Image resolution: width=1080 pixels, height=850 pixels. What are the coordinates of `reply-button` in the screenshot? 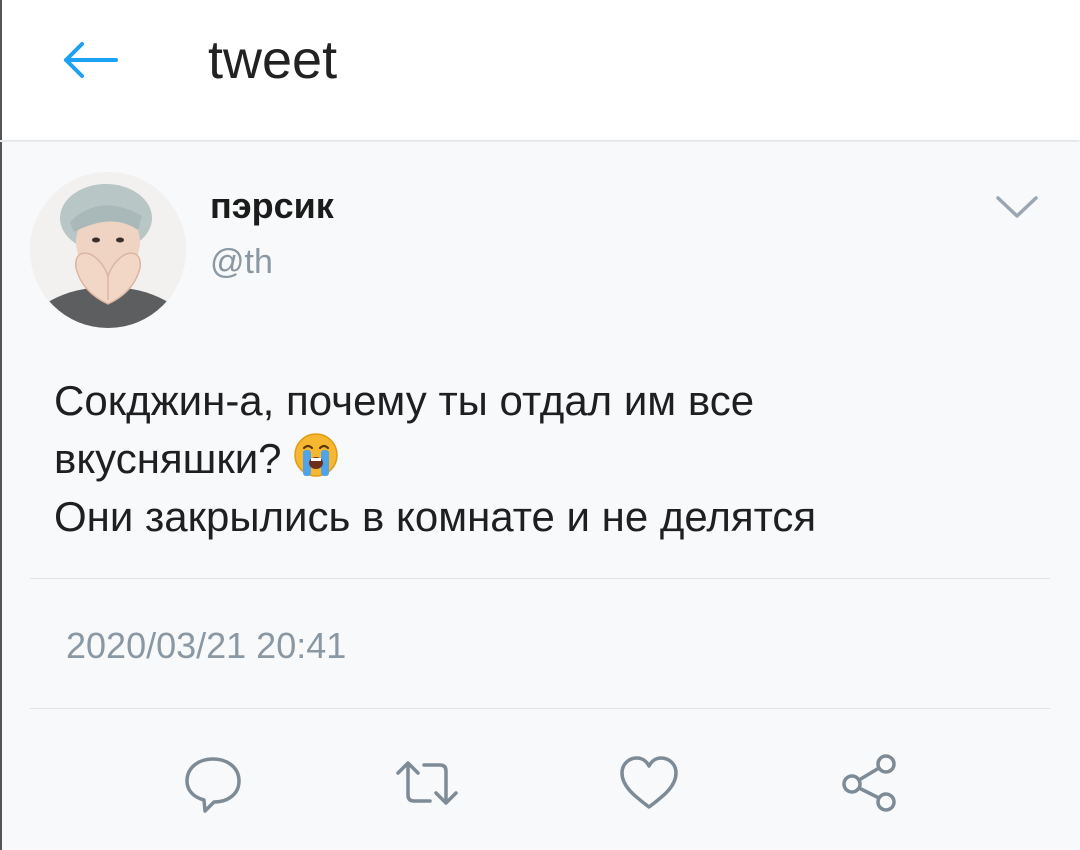 It's located at (213, 783).